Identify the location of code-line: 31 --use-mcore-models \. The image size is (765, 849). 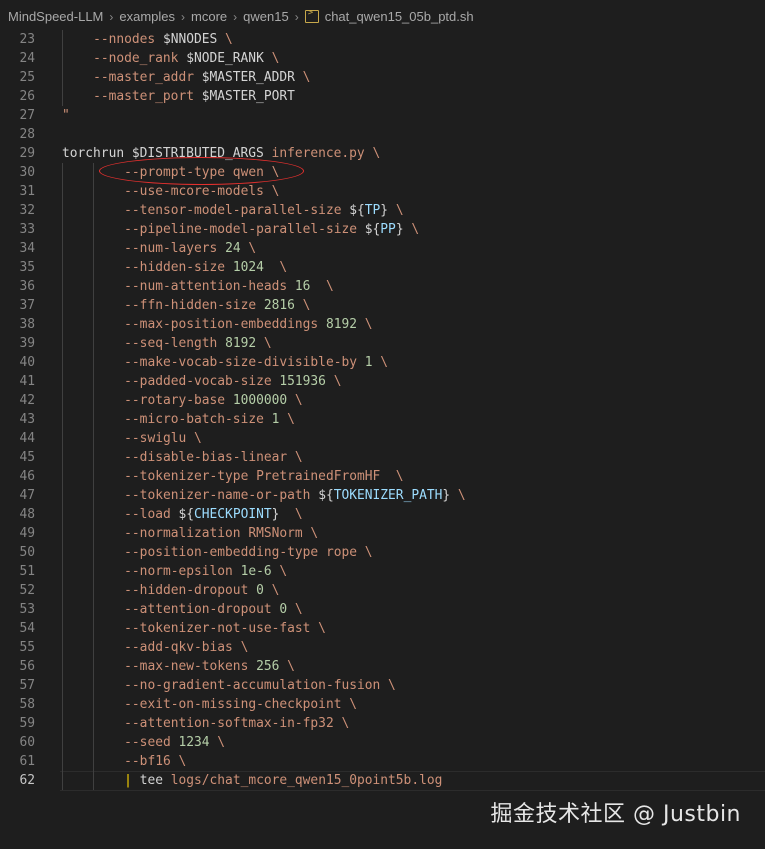
(382, 191).